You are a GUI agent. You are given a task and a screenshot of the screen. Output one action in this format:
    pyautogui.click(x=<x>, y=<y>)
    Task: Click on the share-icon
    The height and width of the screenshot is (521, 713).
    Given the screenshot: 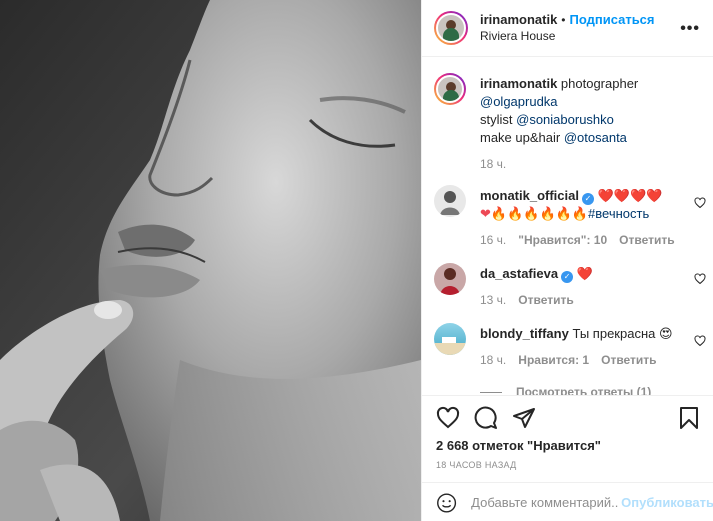 What is the action you would take?
    pyautogui.click(x=524, y=418)
    